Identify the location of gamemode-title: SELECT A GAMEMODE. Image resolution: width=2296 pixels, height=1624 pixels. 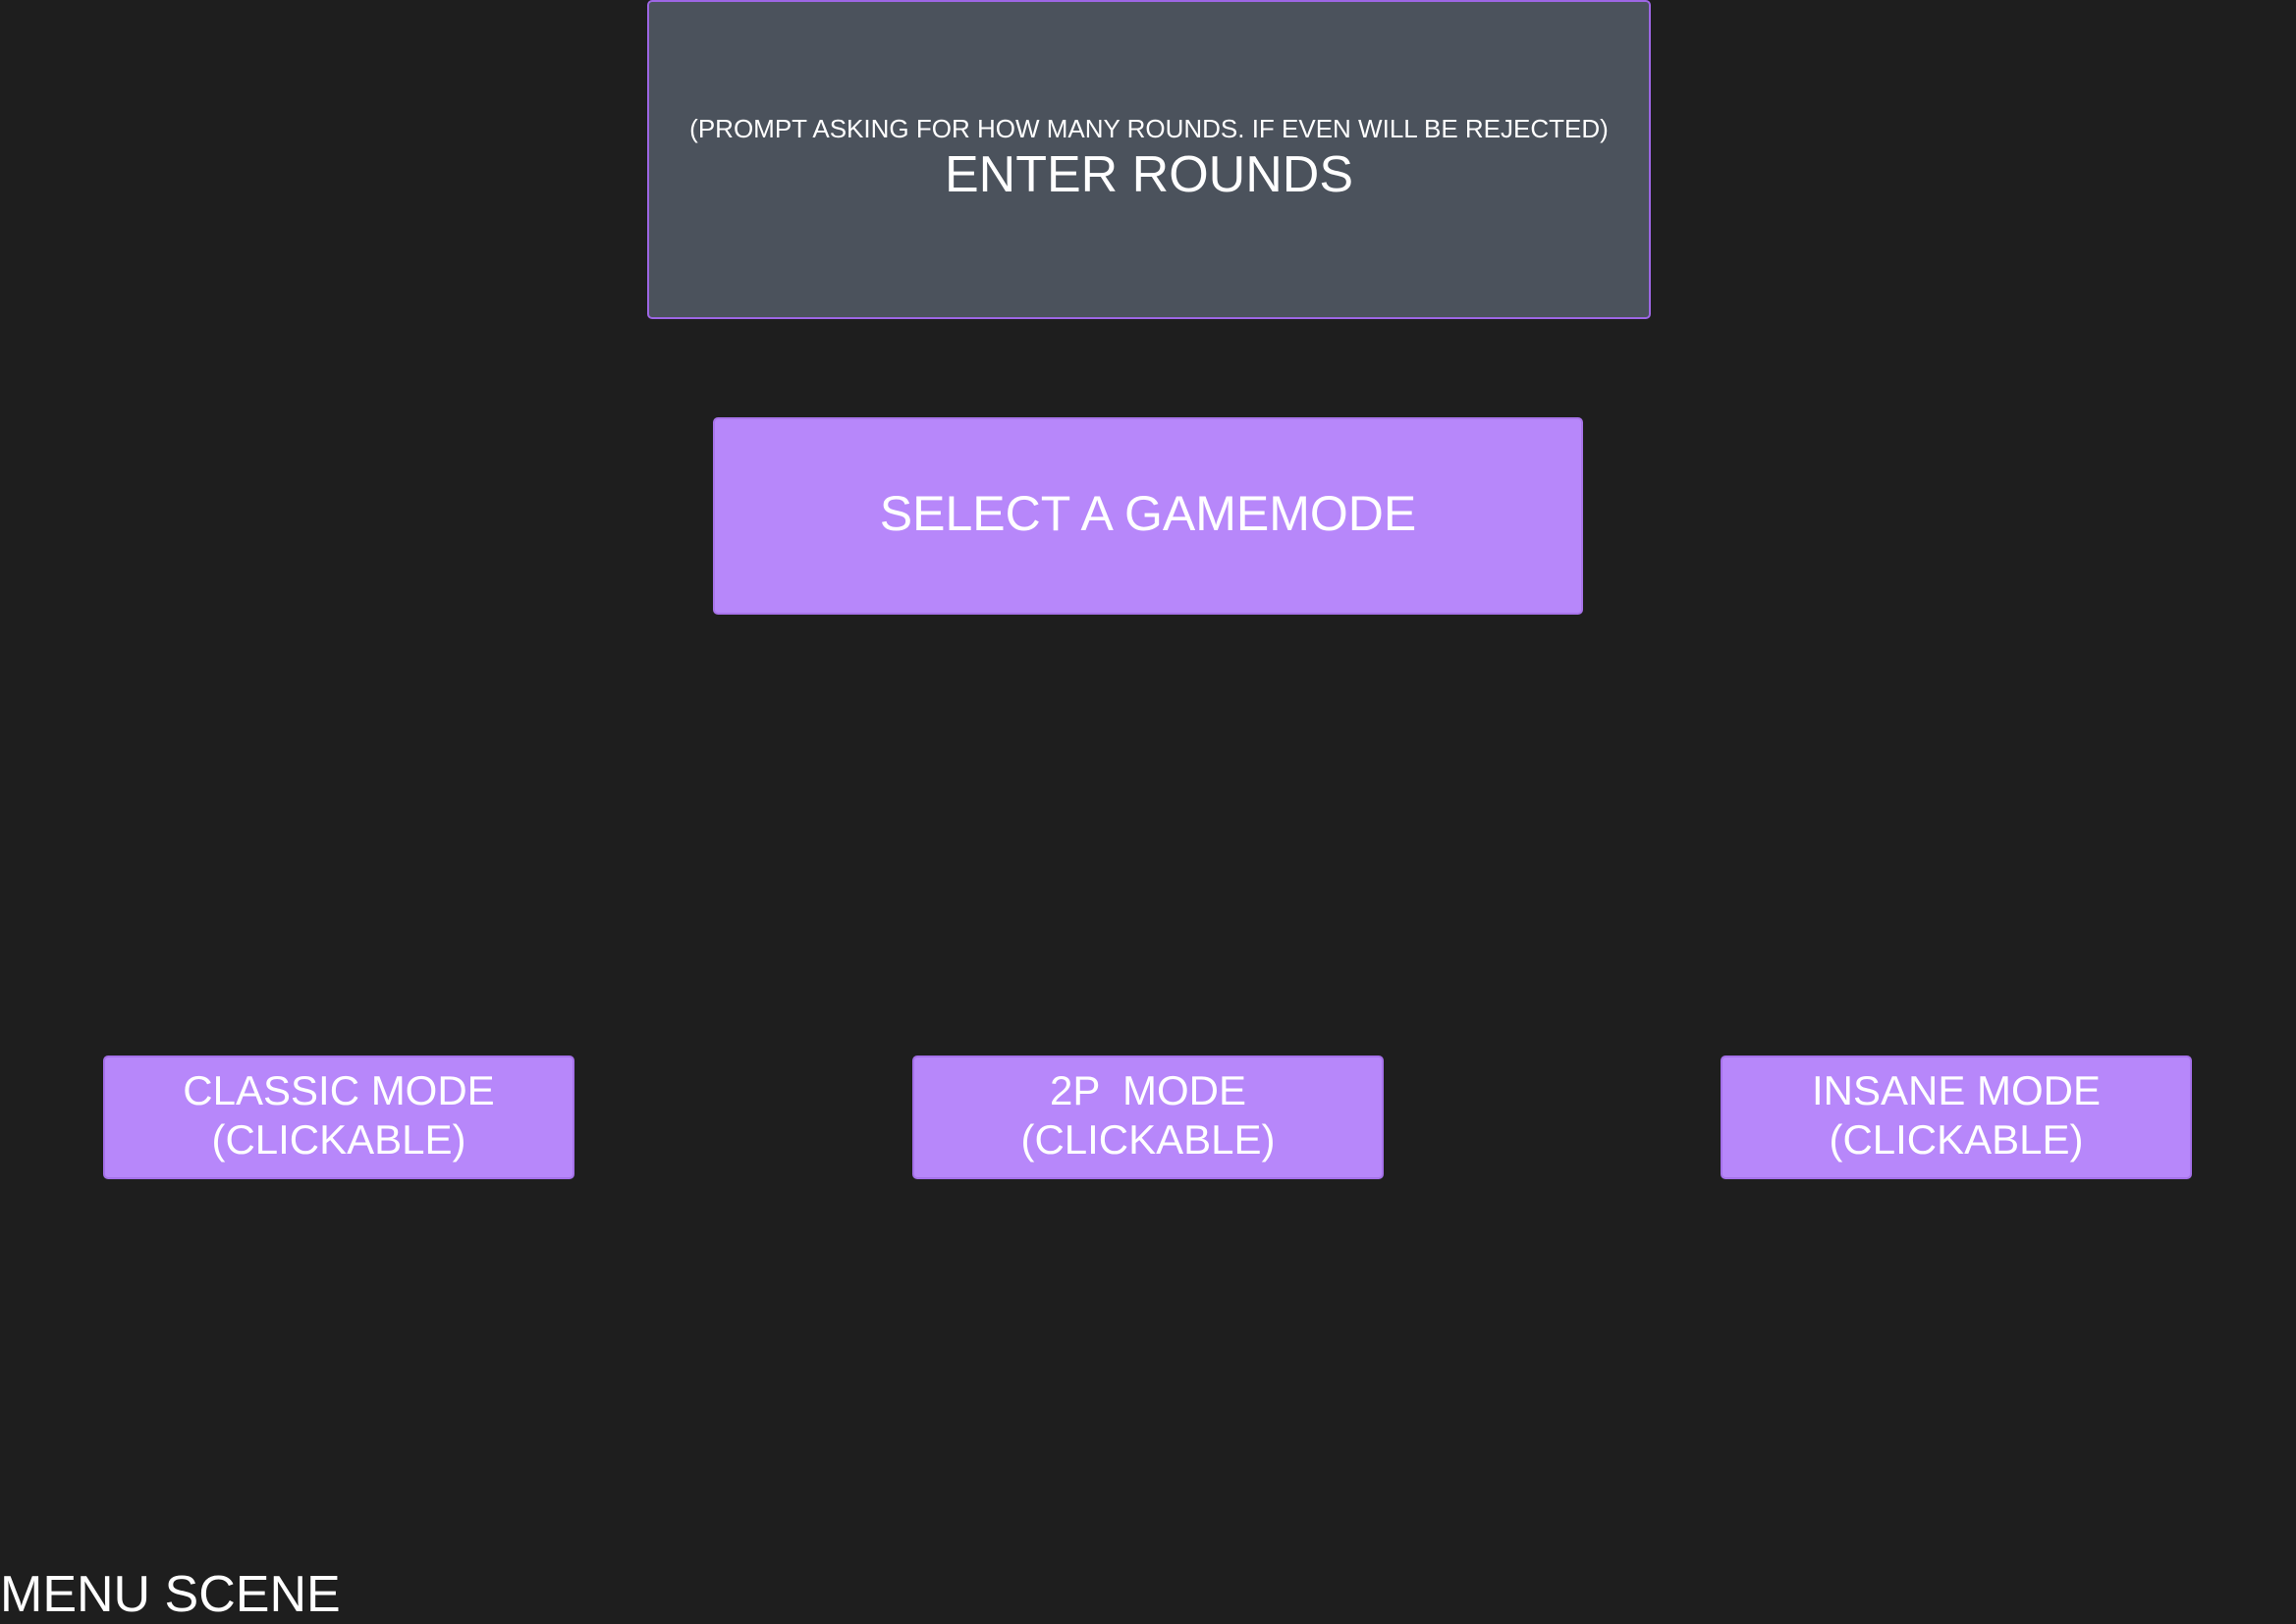
(1148, 513).